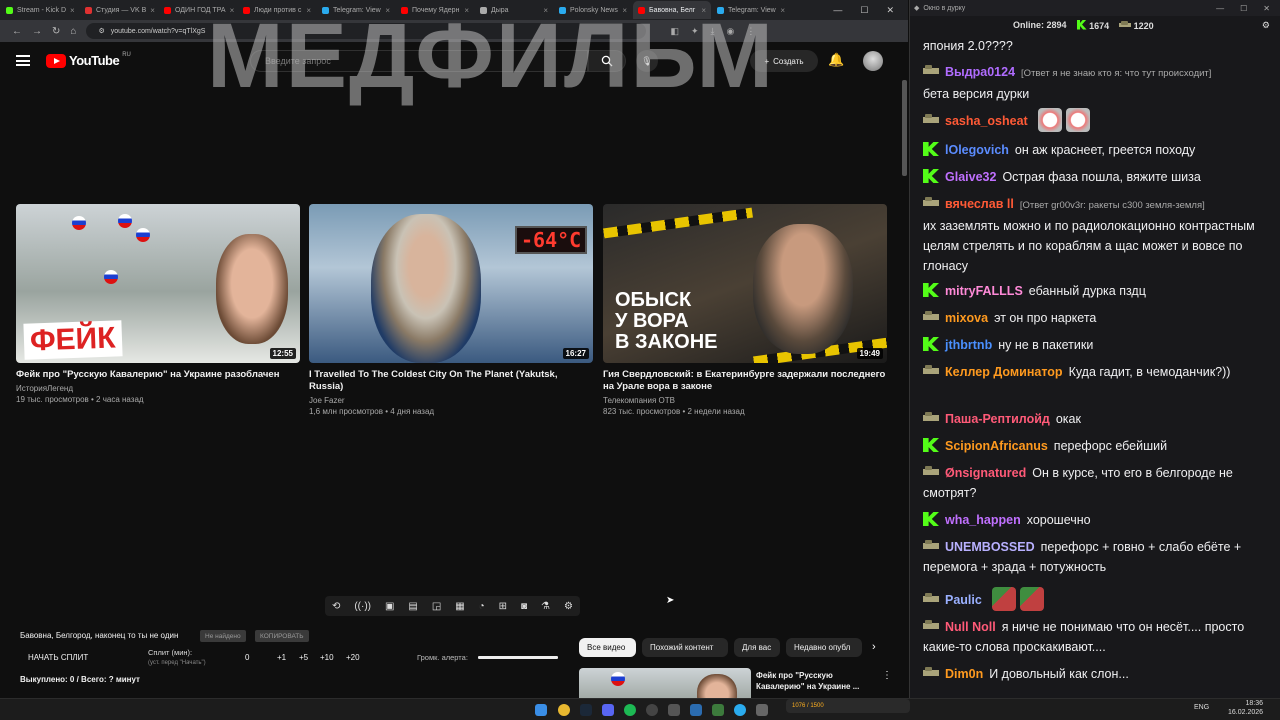 The image size is (1280, 720). I want to click on more-icon: ⋮, so click(750, 31).